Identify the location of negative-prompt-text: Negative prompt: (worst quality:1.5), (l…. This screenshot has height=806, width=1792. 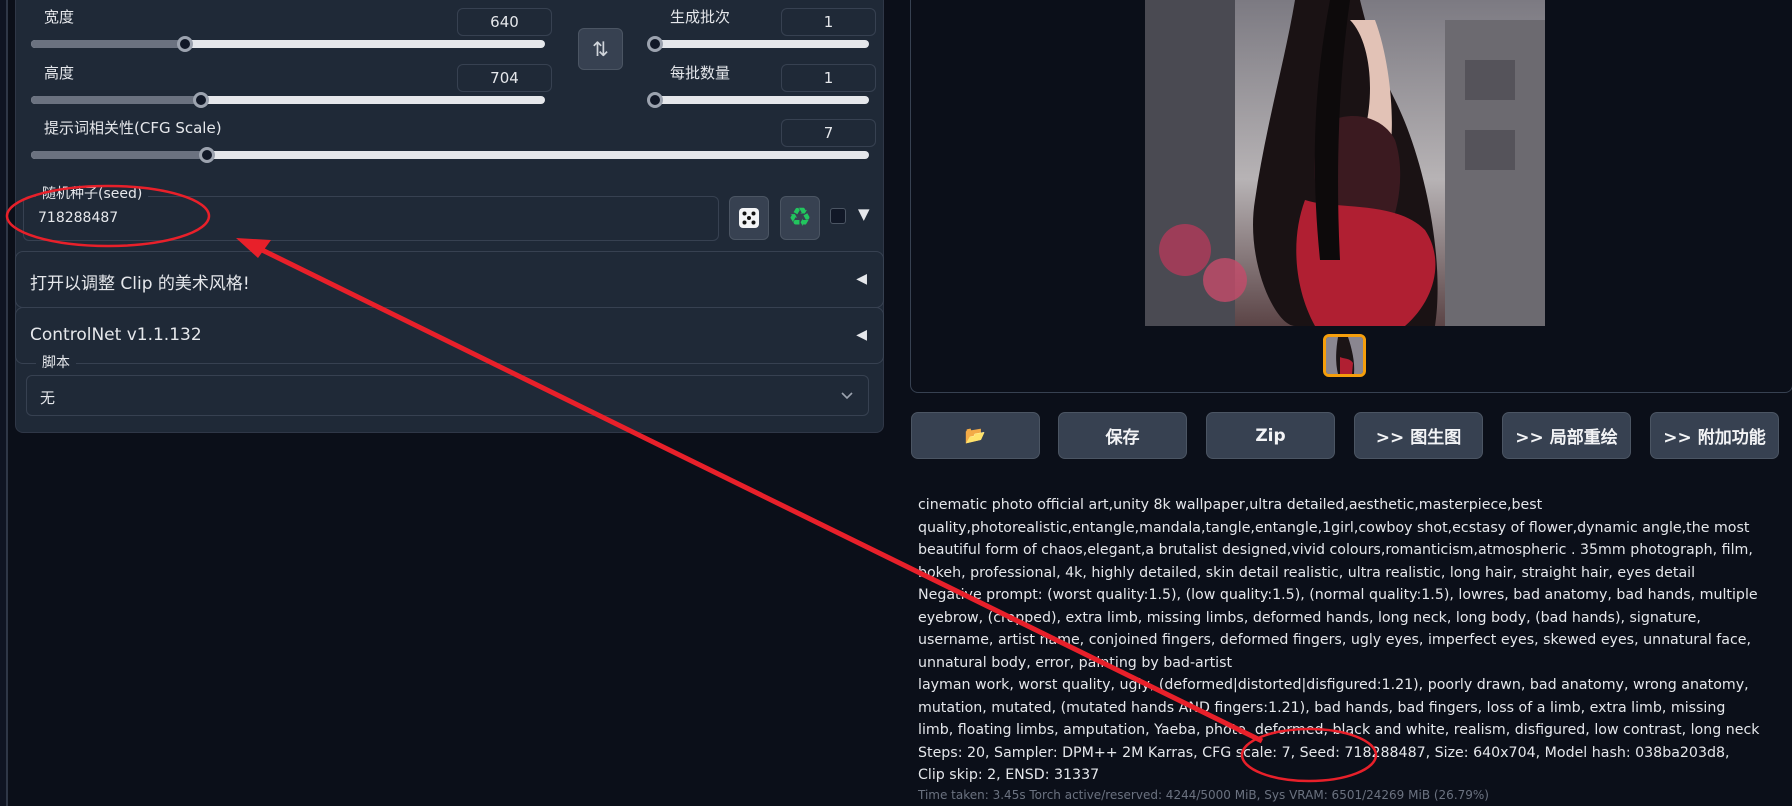
(1338, 629).